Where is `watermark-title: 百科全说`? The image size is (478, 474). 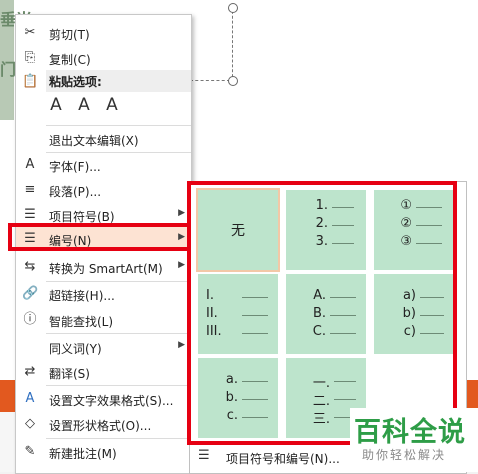
watermark-title: 百科全说 is located at coordinates (410, 432).